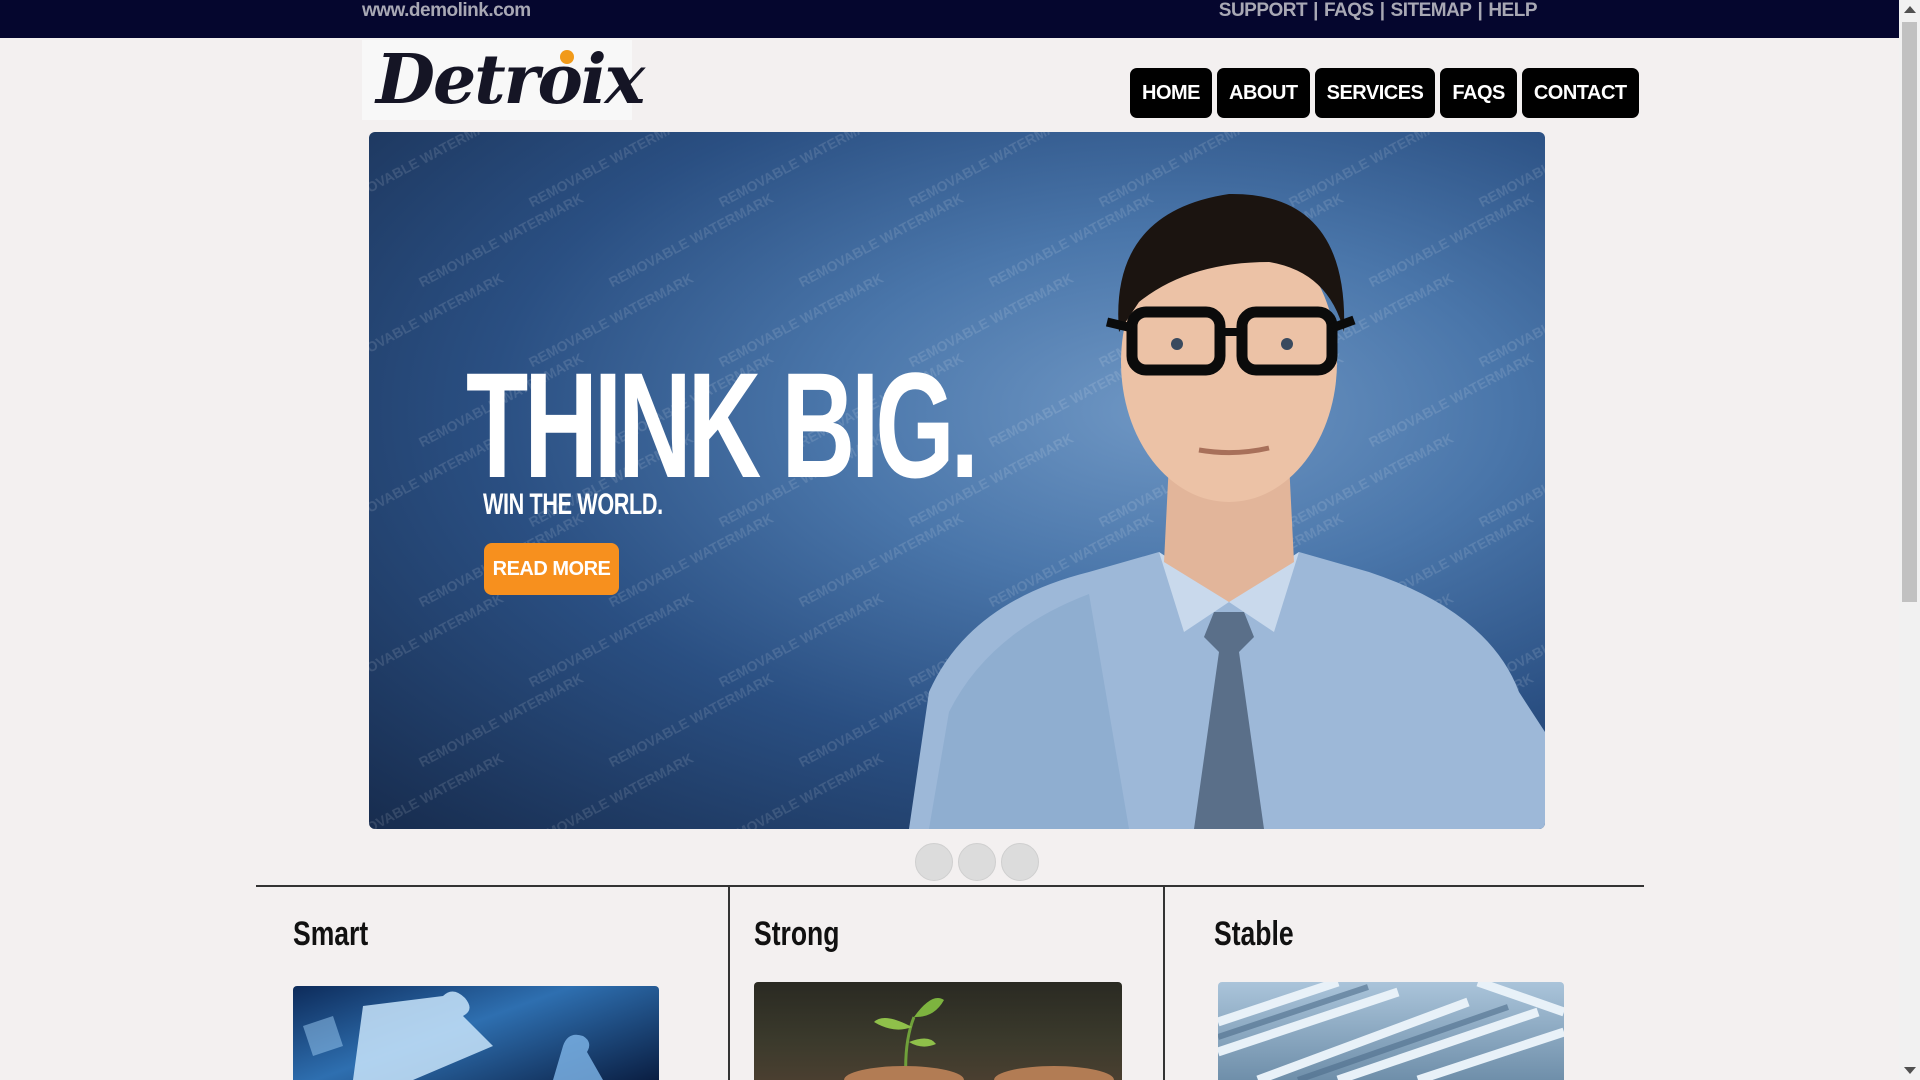 This screenshot has height=1080, width=1920. Describe the element at coordinates (1910, 1070) in the screenshot. I see `scroll-down-arrow-icon` at that location.